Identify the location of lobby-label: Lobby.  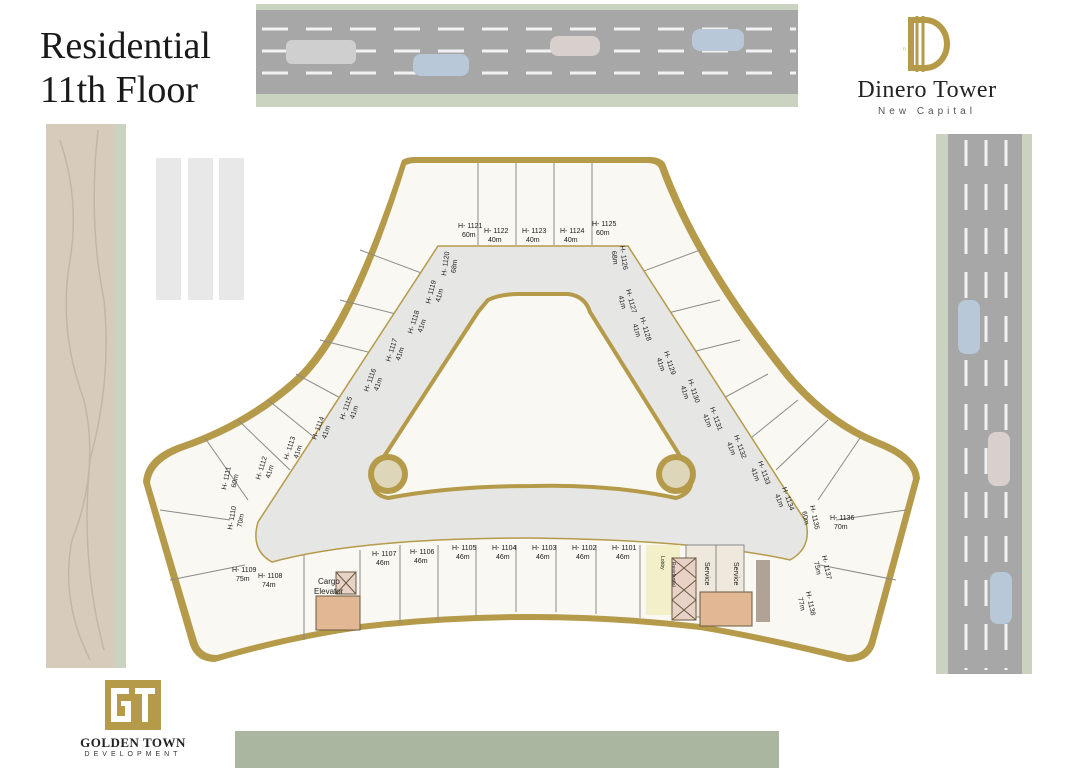
(662, 563).